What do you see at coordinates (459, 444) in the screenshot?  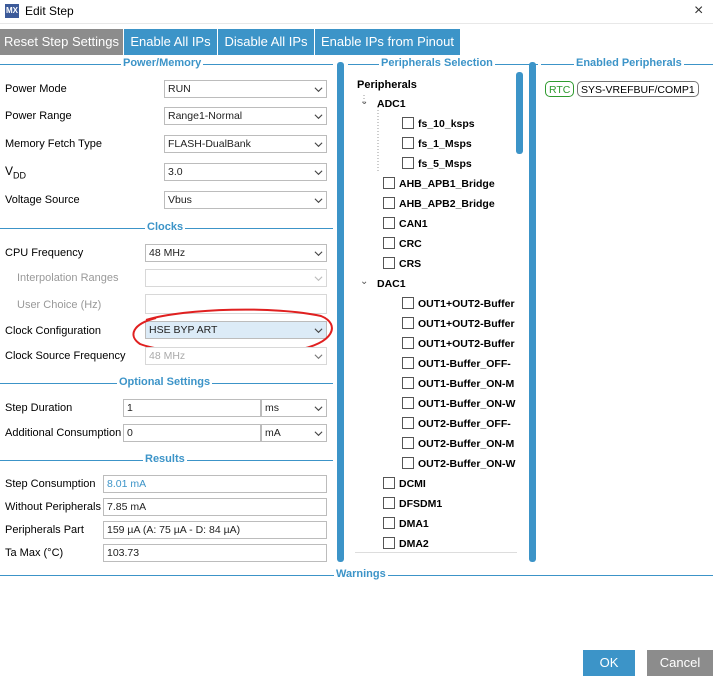 I see `dac1-child-item: OUT2-Buffer_ON-M` at bounding box center [459, 444].